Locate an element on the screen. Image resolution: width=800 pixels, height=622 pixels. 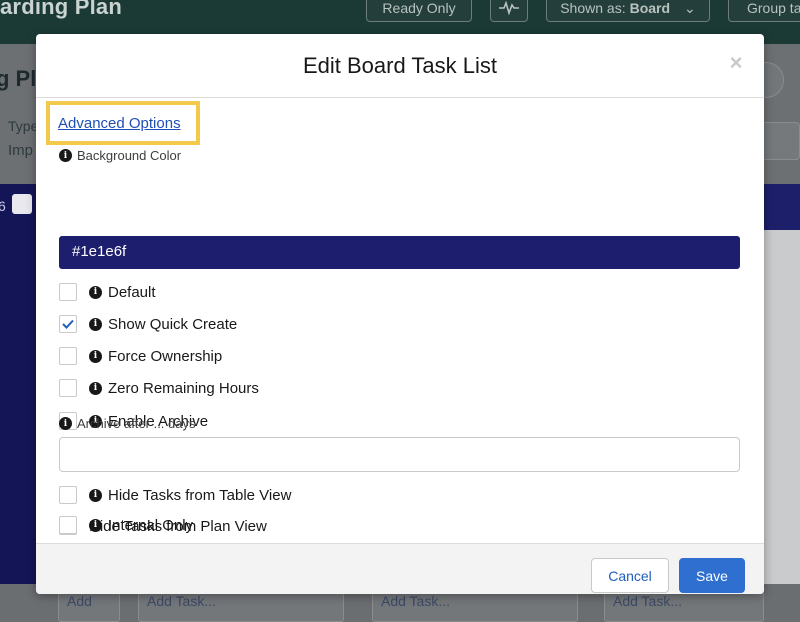
force-ownership-label: i Force Ownership is located at coordinates (155, 356).